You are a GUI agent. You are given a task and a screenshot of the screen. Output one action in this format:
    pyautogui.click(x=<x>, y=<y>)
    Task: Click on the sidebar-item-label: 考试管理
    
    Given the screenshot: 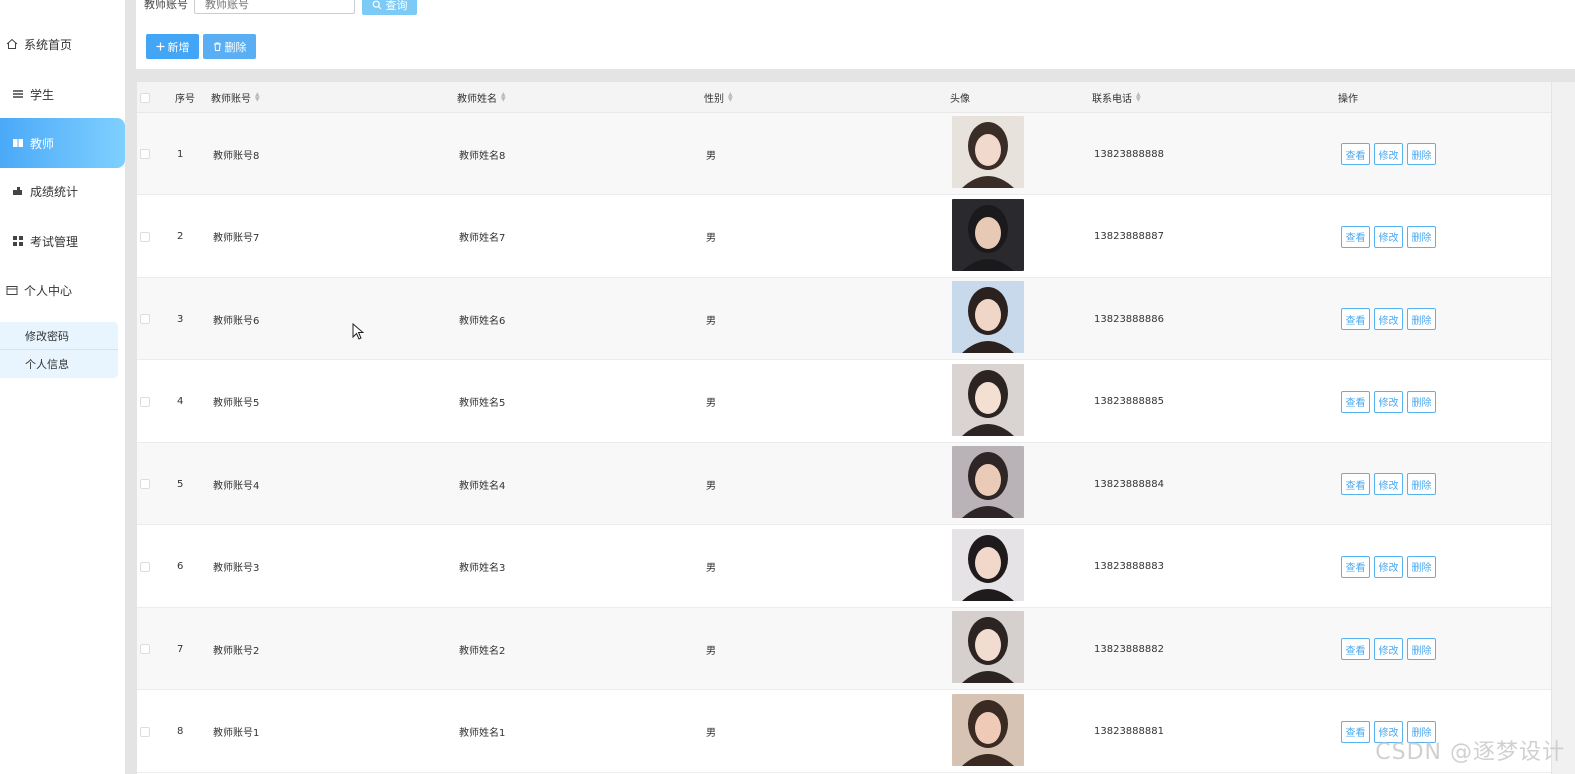 What is the action you would take?
    pyautogui.click(x=54, y=241)
    